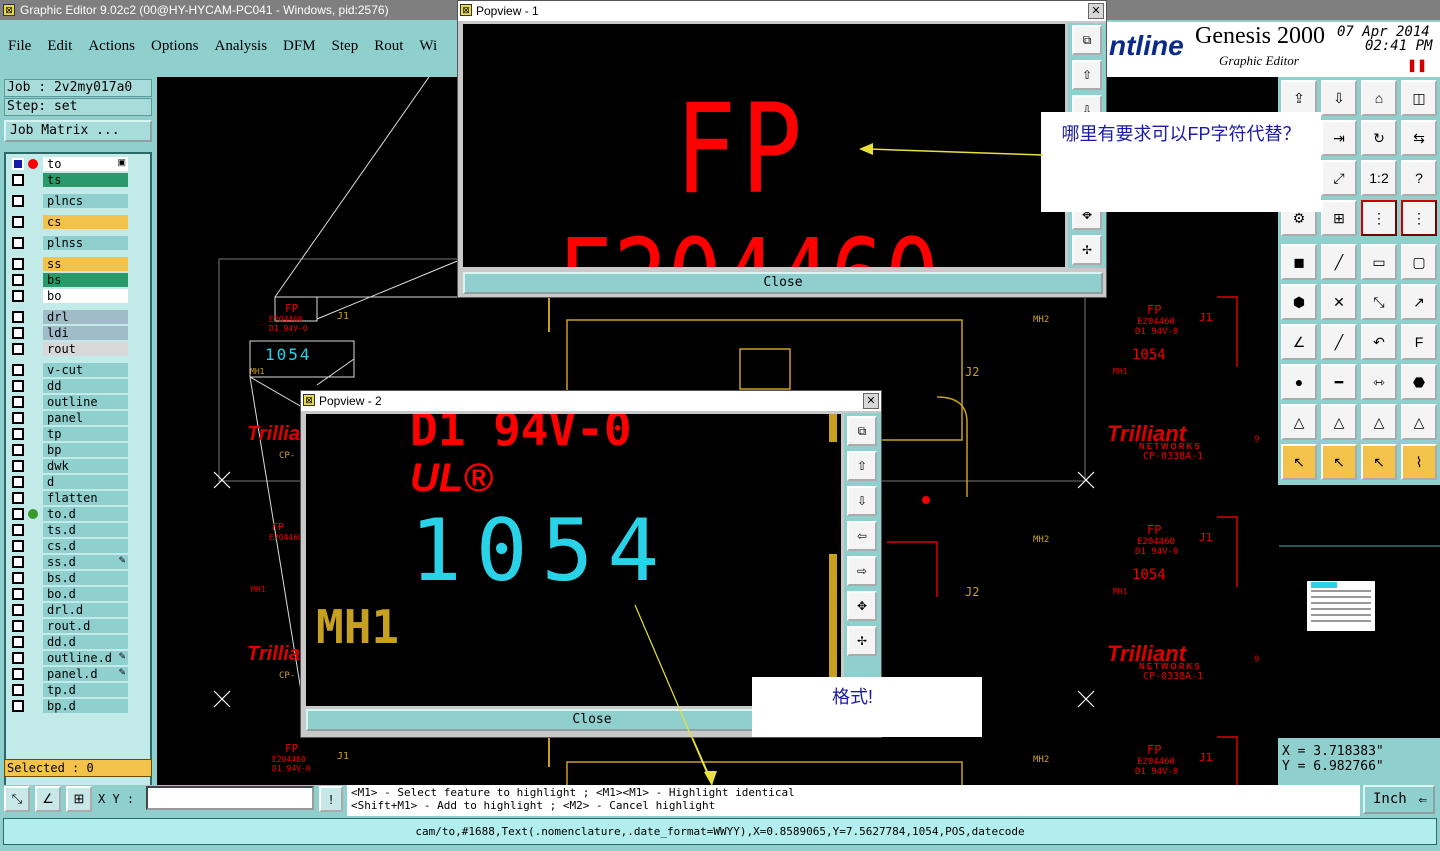 This screenshot has height=851, width=1440. Describe the element at coordinates (1419, 382) in the screenshot. I see `cluster-icon: ⬣` at that location.